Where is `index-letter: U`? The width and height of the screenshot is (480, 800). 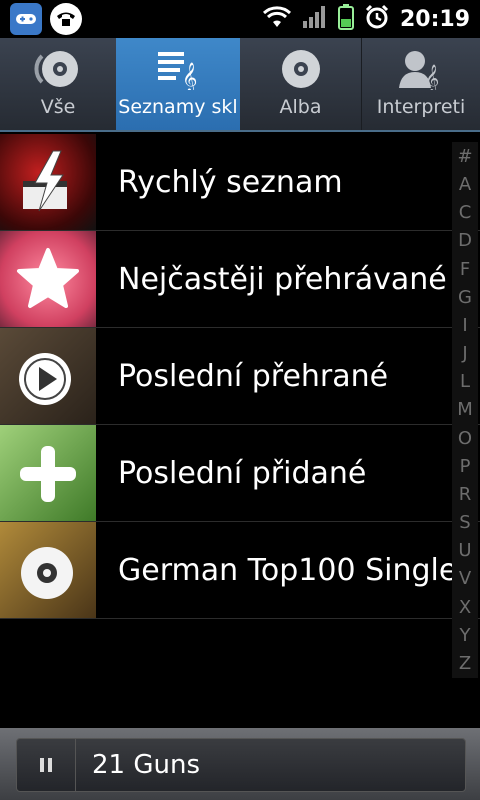 index-letter: U is located at coordinates (464, 550).